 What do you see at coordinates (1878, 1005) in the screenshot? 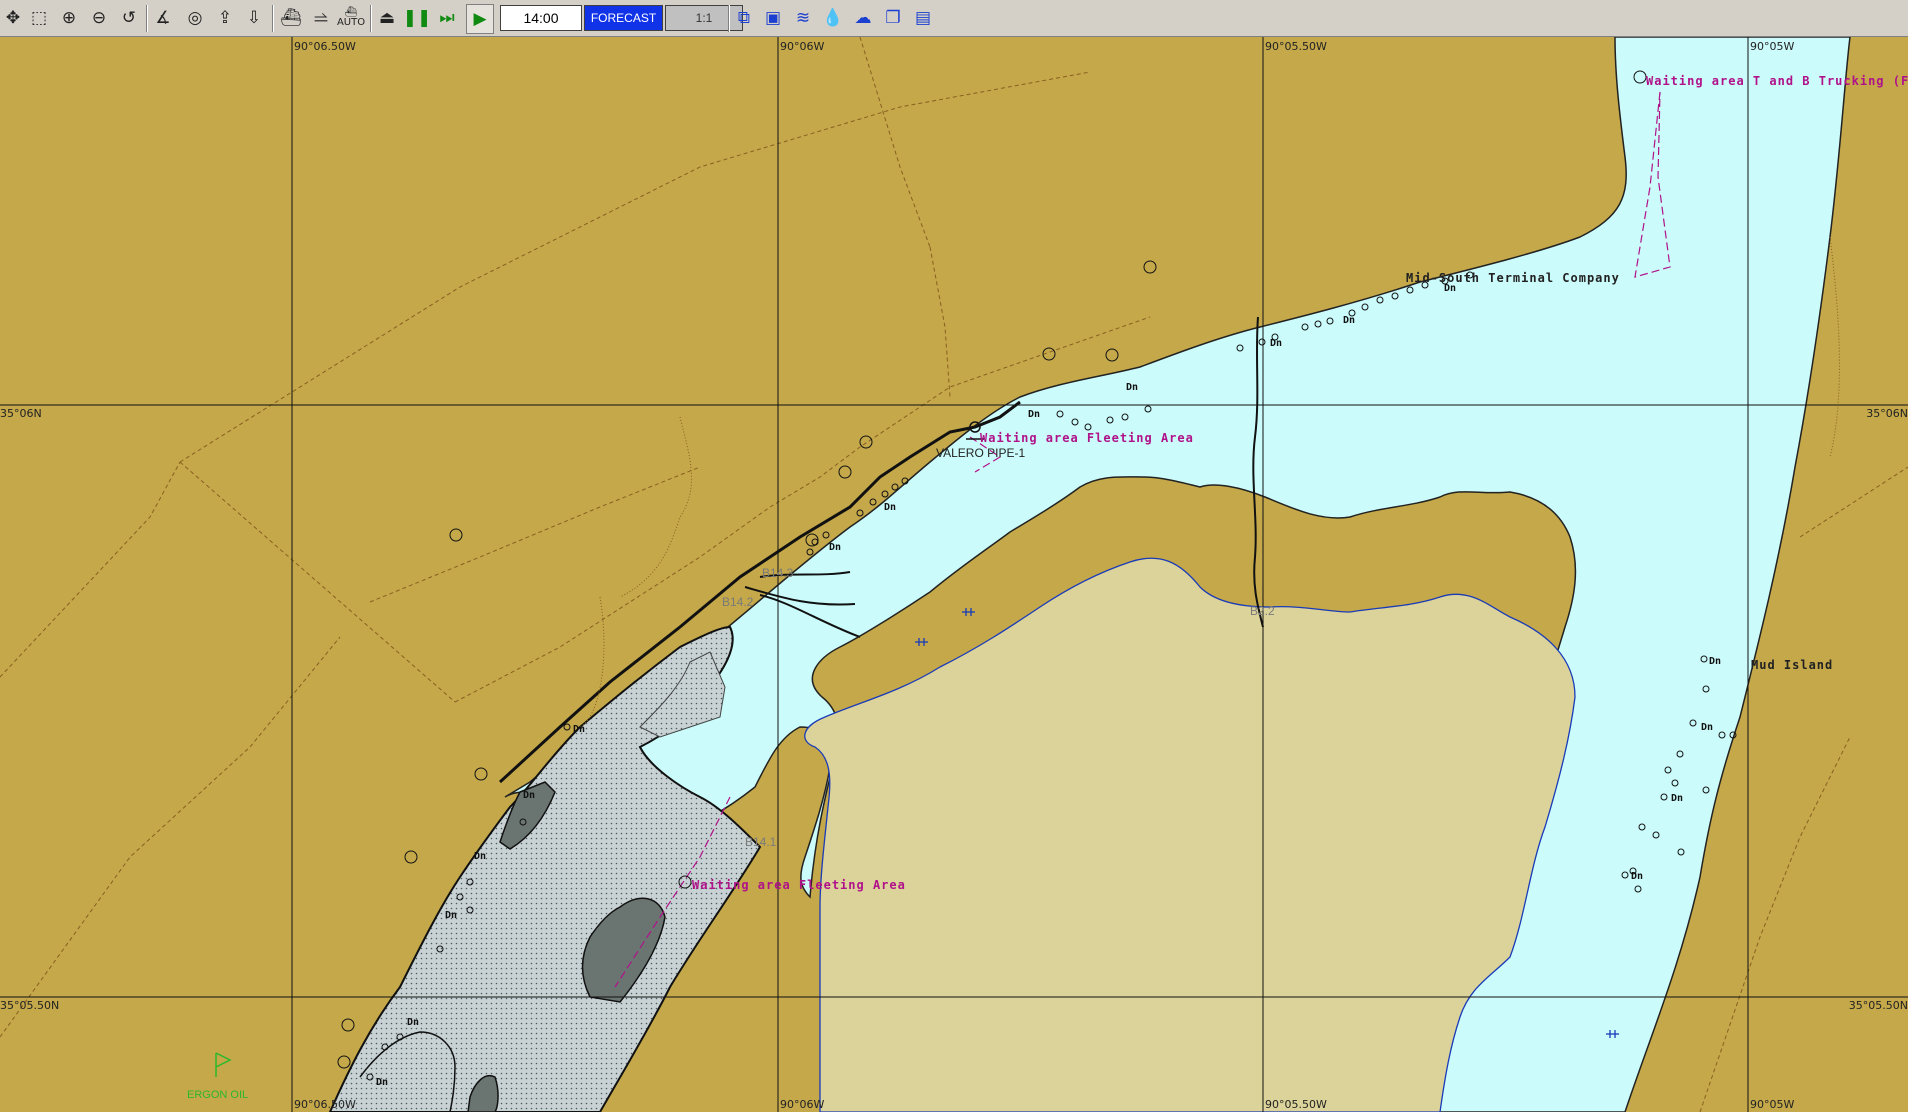
I see `lat-right-2: 35°05.50N` at bounding box center [1878, 1005].